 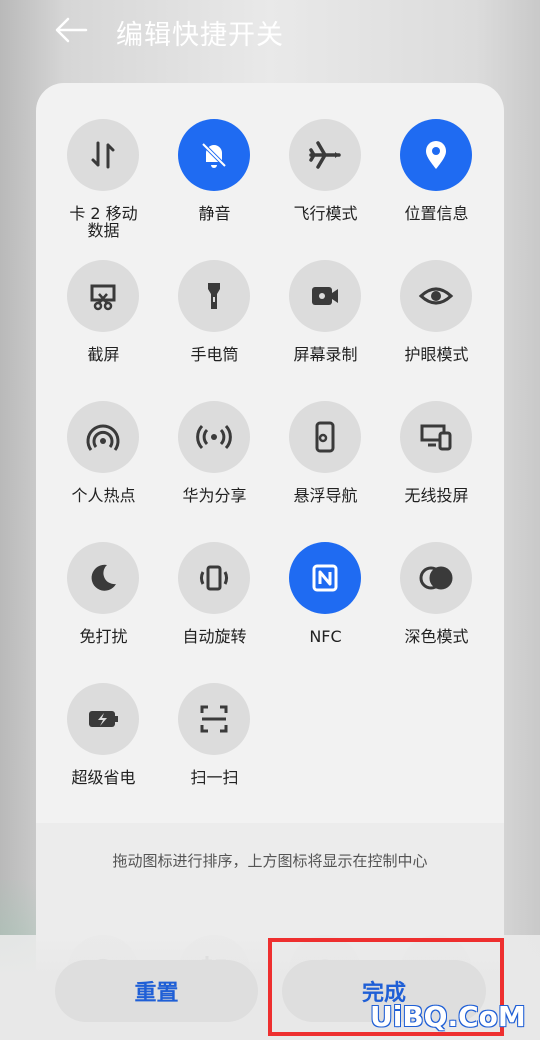 What do you see at coordinates (436, 213) in the screenshot?
I see `tile-label: 位置信息` at bounding box center [436, 213].